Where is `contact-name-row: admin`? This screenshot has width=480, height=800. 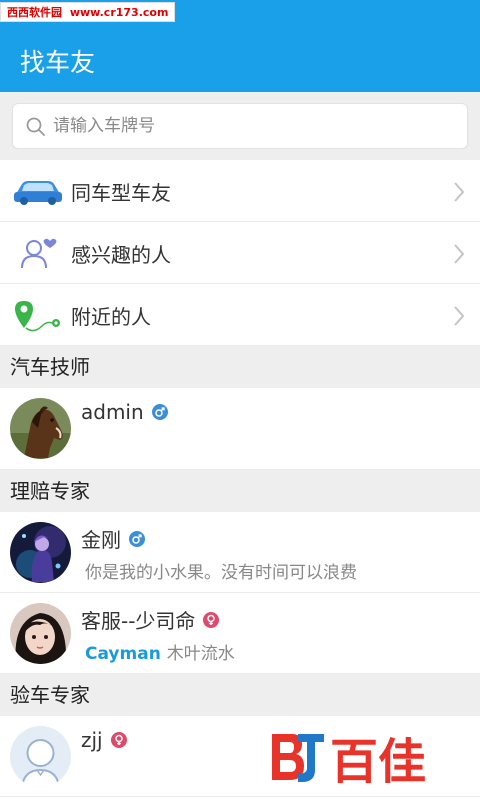 contact-name-row: admin is located at coordinates (124, 412).